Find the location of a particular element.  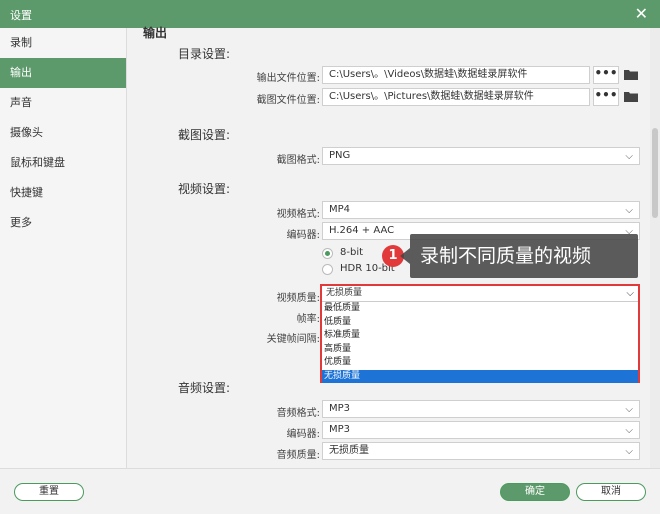

hdr-radio is located at coordinates (327, 269).